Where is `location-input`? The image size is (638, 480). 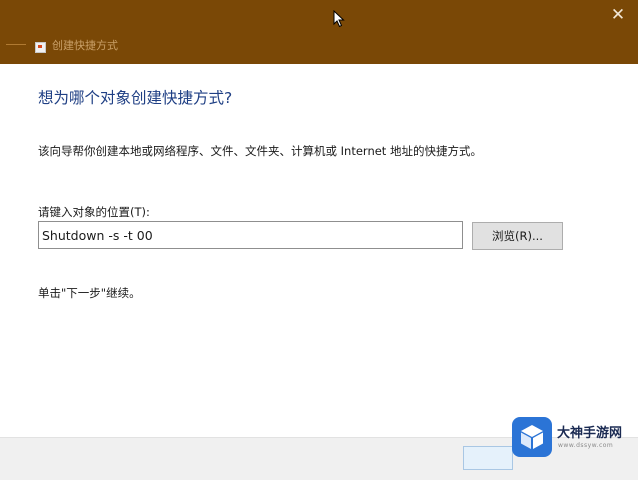
location-input is located at coordinates (250, 235).